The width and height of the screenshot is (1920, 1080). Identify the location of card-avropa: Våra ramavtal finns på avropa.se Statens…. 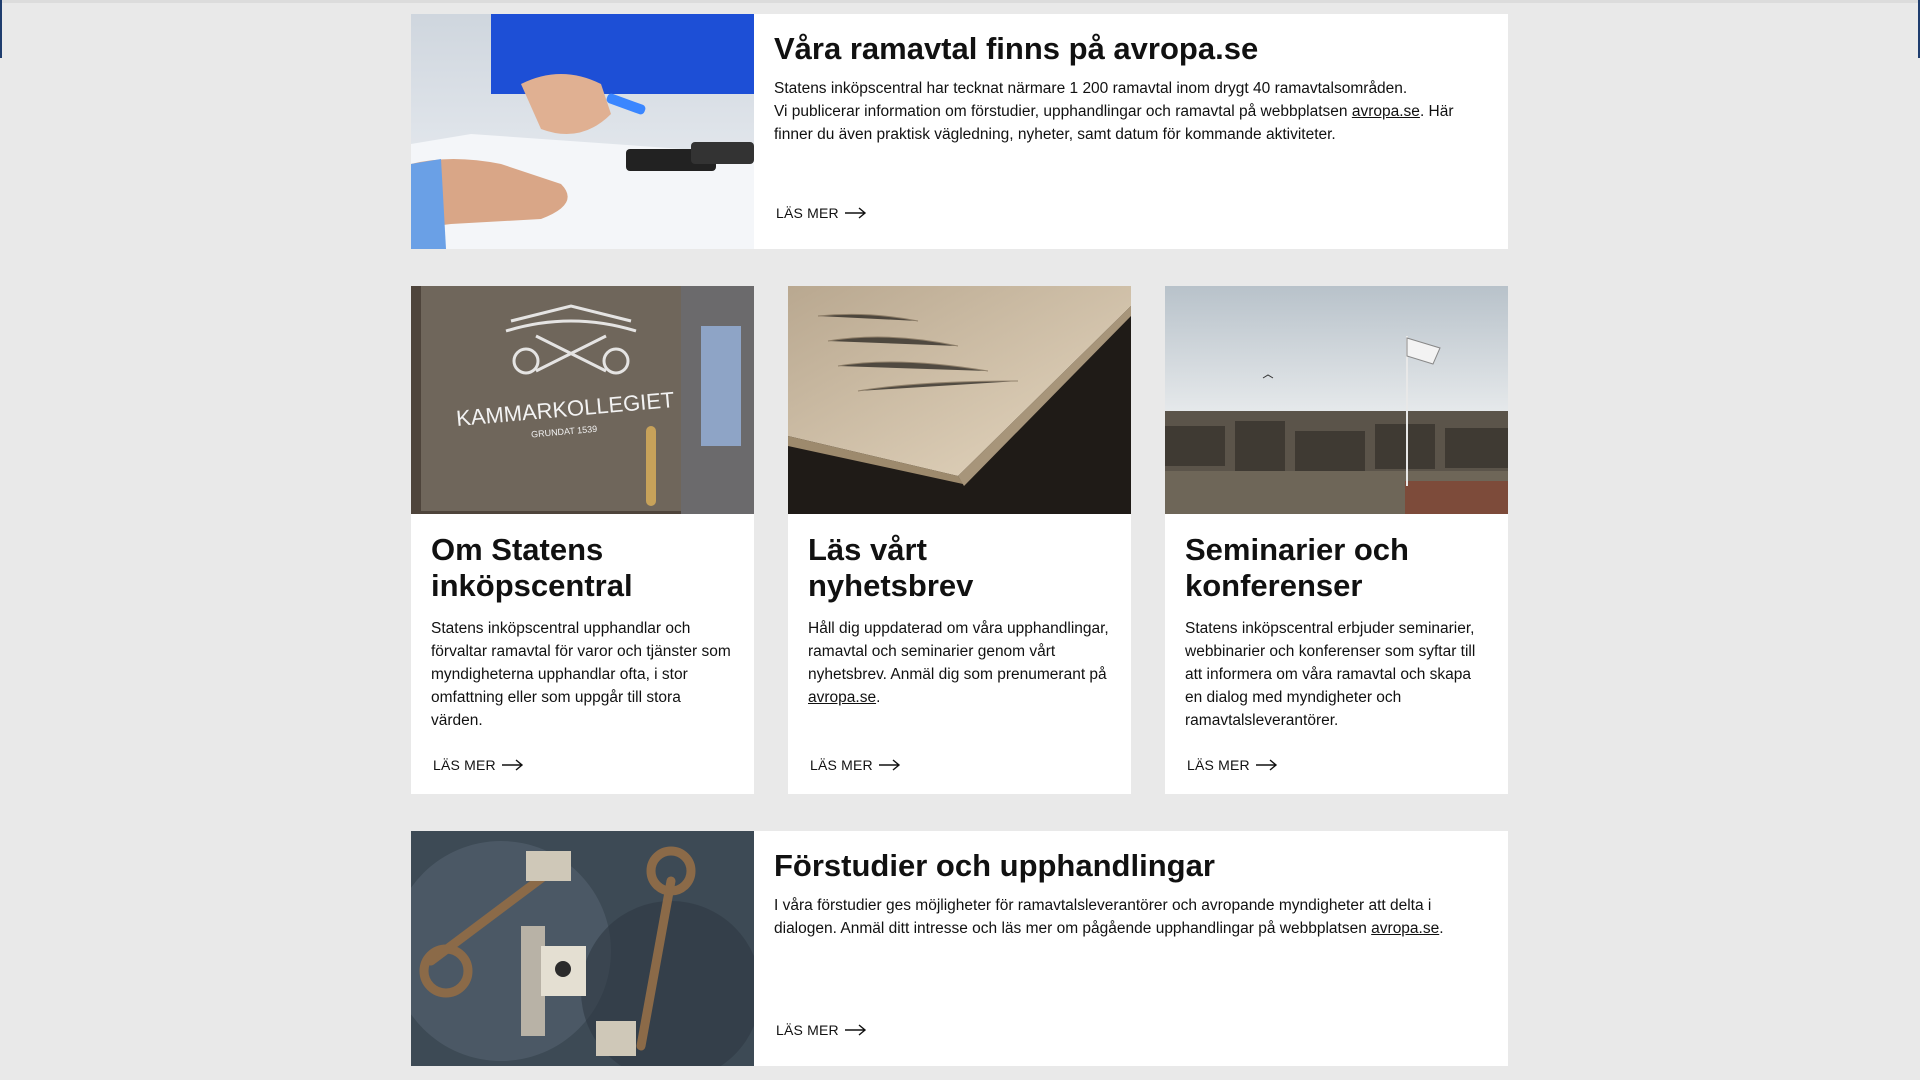
(959, 131).